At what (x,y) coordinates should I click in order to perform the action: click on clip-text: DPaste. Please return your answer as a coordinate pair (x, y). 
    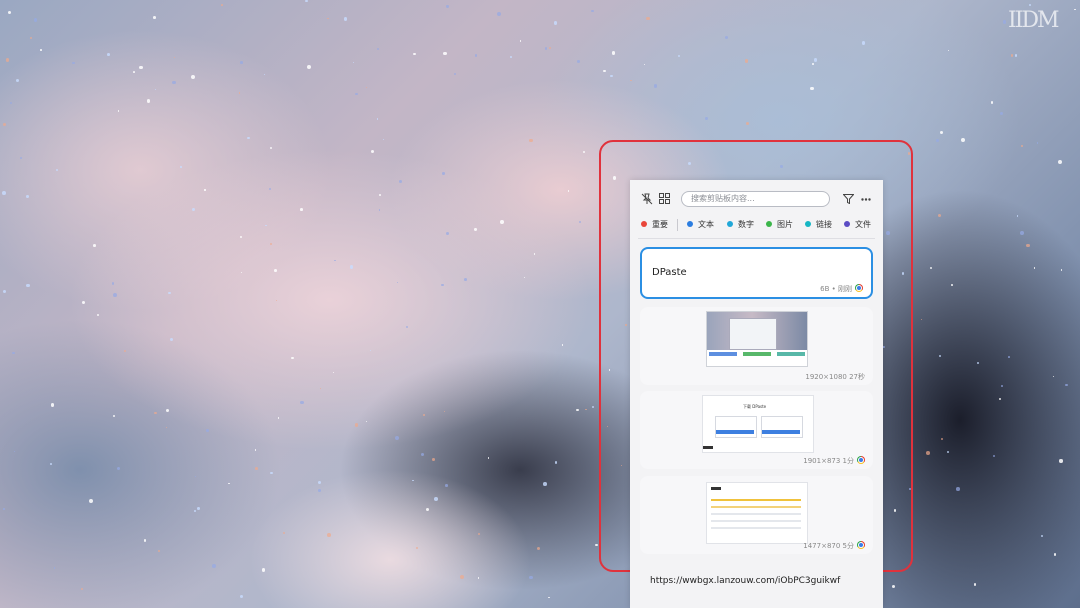
    Looking at the image, I should click on (669, 272).